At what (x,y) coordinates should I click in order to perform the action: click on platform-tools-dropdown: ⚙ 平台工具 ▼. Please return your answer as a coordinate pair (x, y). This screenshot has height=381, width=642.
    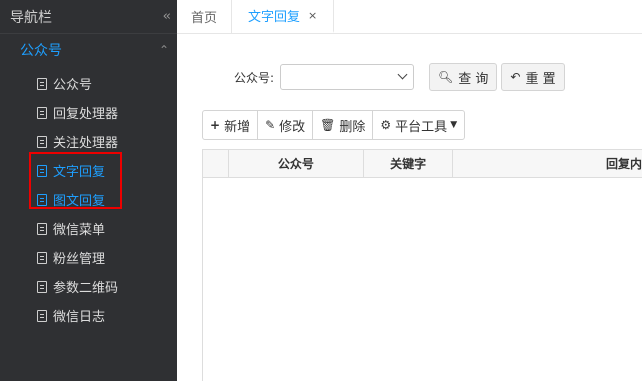
    Looking at the image, I should click on (418, 125).